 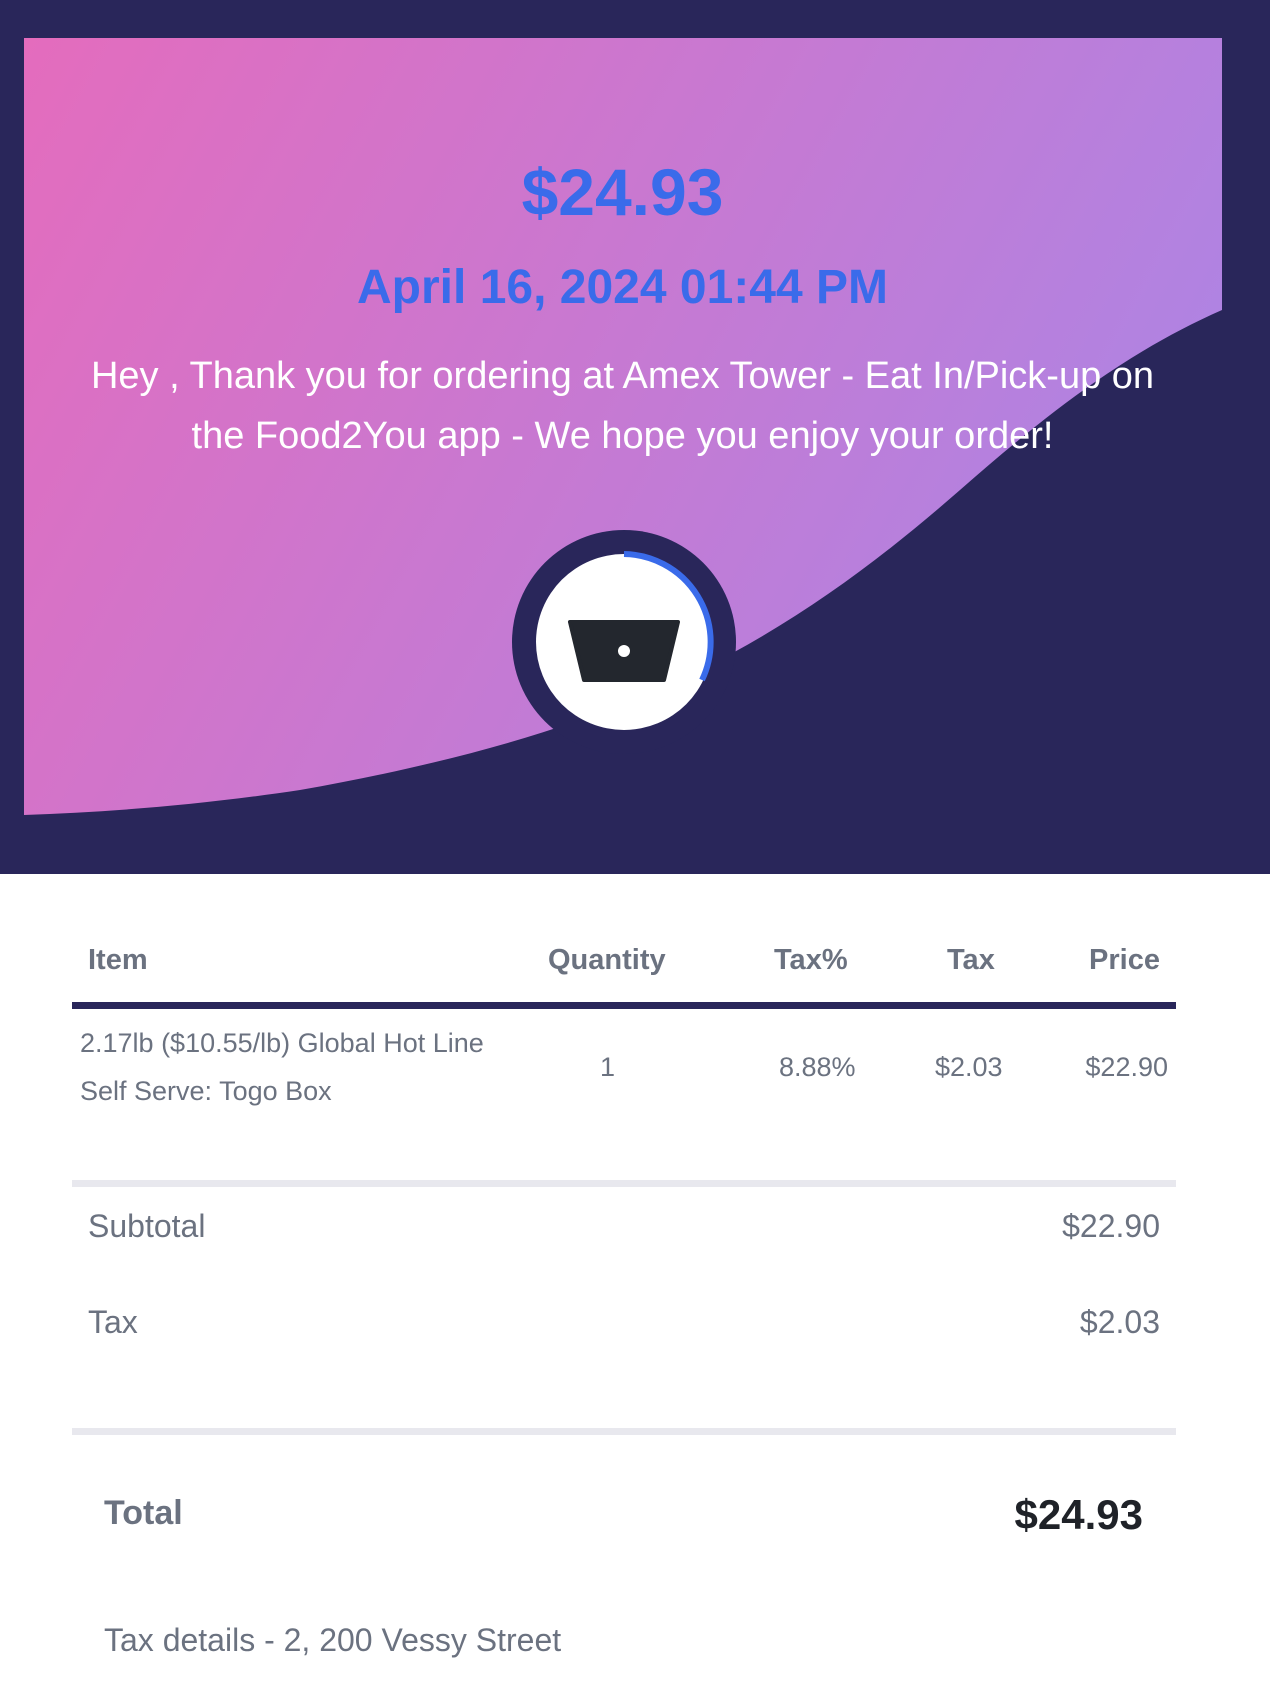 I want to click on togo-box-icon, so click(x=625, y=640).